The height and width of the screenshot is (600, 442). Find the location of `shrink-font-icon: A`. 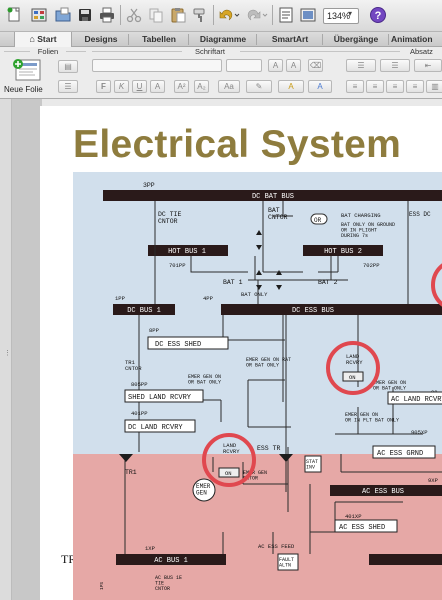

shrink-font-icon: A is located at coordinates (293, 65).